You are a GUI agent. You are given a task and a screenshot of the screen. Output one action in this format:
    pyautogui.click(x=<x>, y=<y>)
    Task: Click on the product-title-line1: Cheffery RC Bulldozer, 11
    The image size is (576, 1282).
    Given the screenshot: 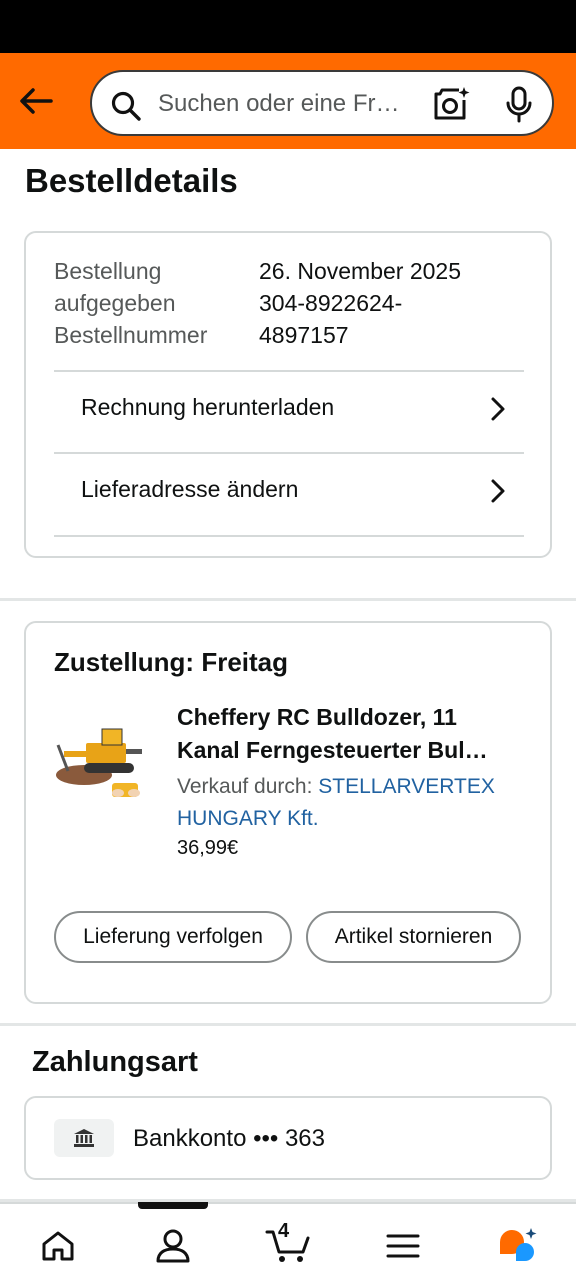 What is the action you would take?
    pyautogui.click(x=317, y=717)
    